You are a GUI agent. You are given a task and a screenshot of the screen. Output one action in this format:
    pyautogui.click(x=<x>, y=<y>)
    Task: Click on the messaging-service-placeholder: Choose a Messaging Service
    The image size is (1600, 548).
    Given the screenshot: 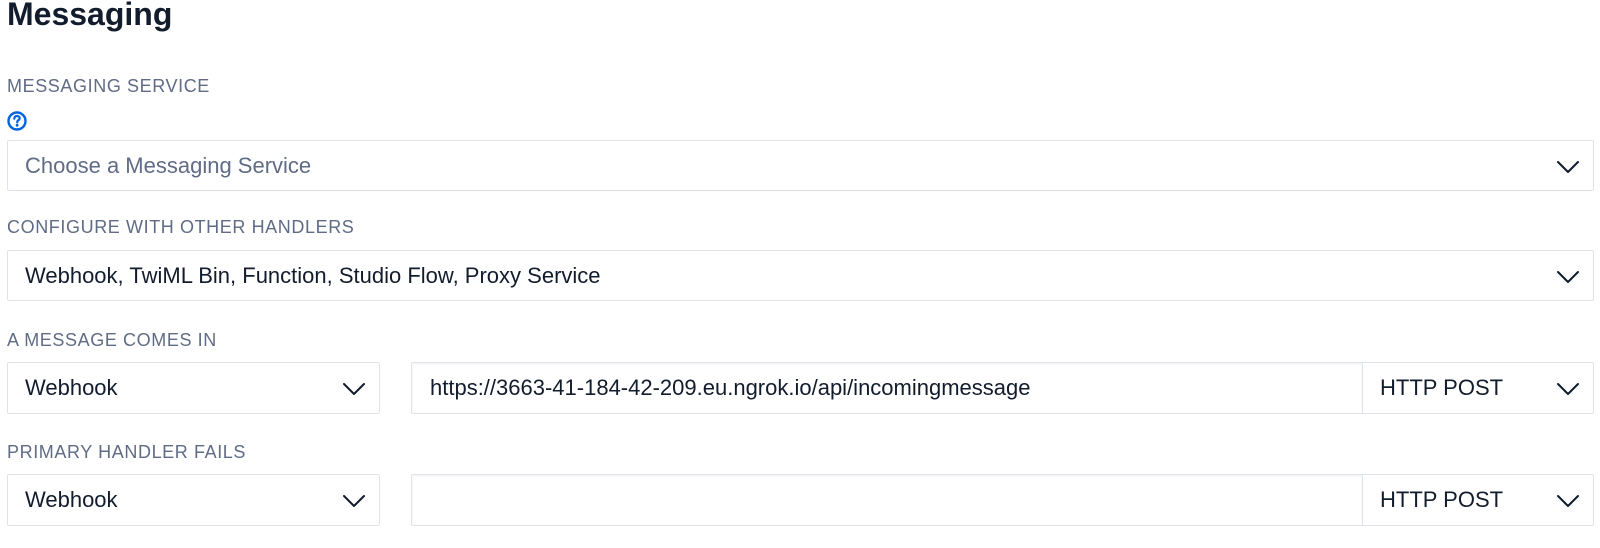 What is the action you would take?
    pyautogui.click(x=168, y=165)
    